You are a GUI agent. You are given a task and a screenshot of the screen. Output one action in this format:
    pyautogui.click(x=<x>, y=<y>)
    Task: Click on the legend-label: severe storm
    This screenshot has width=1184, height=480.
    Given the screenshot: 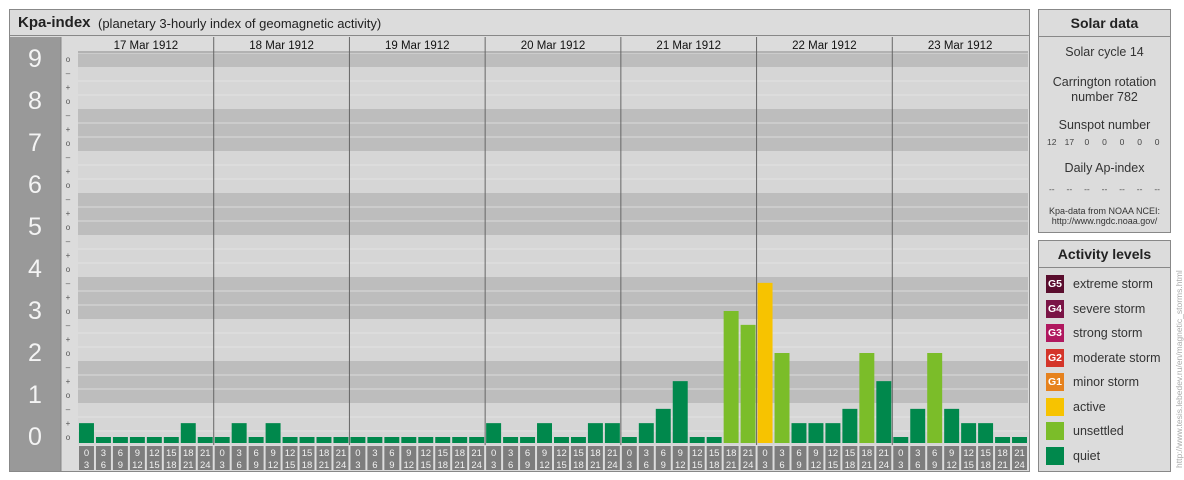 What is the action you would take?
    pyautogui.click(x=1109, y=308)
    